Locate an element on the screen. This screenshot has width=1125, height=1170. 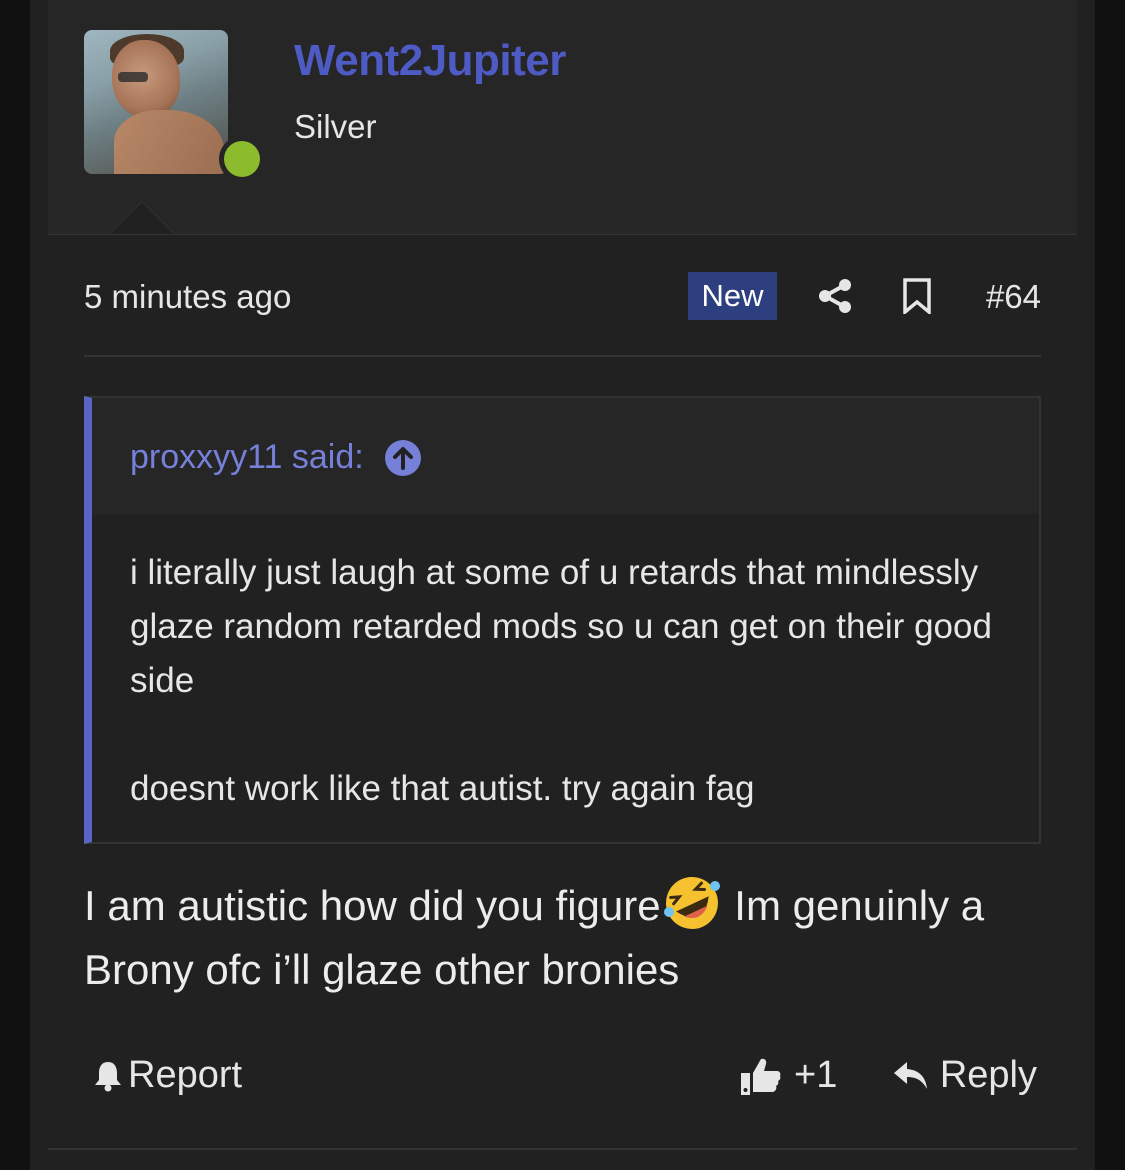
reply-button: Reply is located at coordinates (964, 1075).